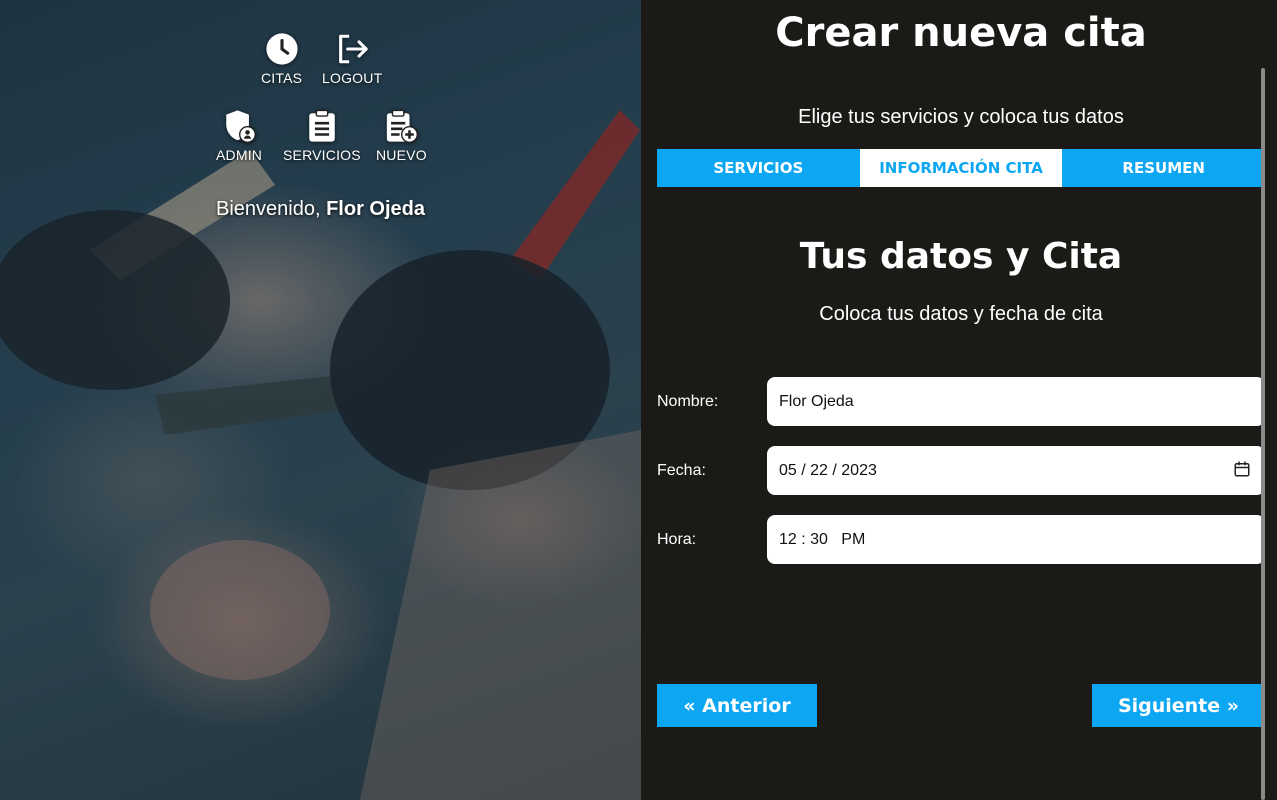  What do you see at coordinates (353, 49) in the screenshot?
I see `logout-icon` at bounding box center [353, 49].